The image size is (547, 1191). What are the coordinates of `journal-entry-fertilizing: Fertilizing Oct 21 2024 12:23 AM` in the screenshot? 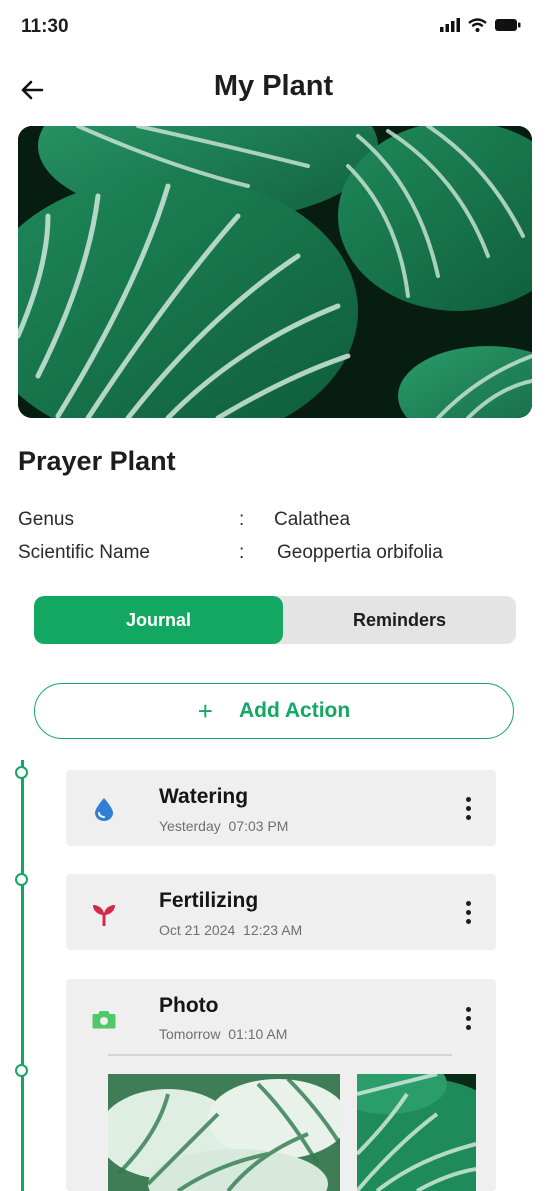 It's located at (281, 912).